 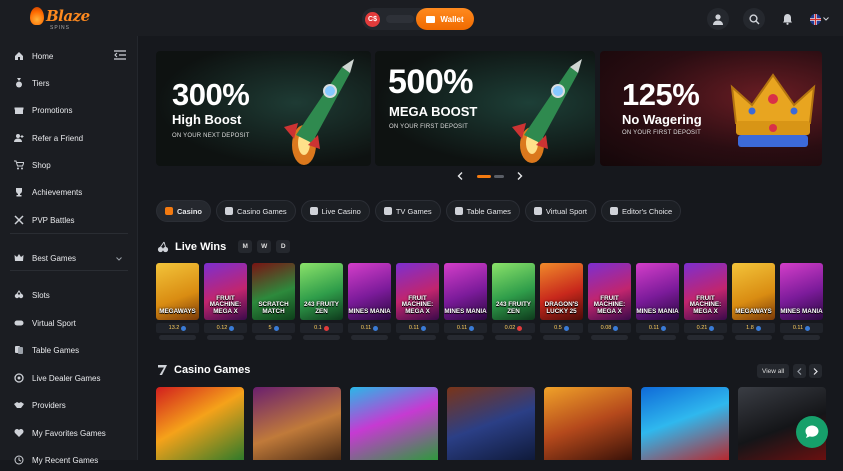 What do you see at coordinates (68, 350) in the screenshot?
I see `sidebar-item-table-games: Table Games` at bounding box center [68, 350].